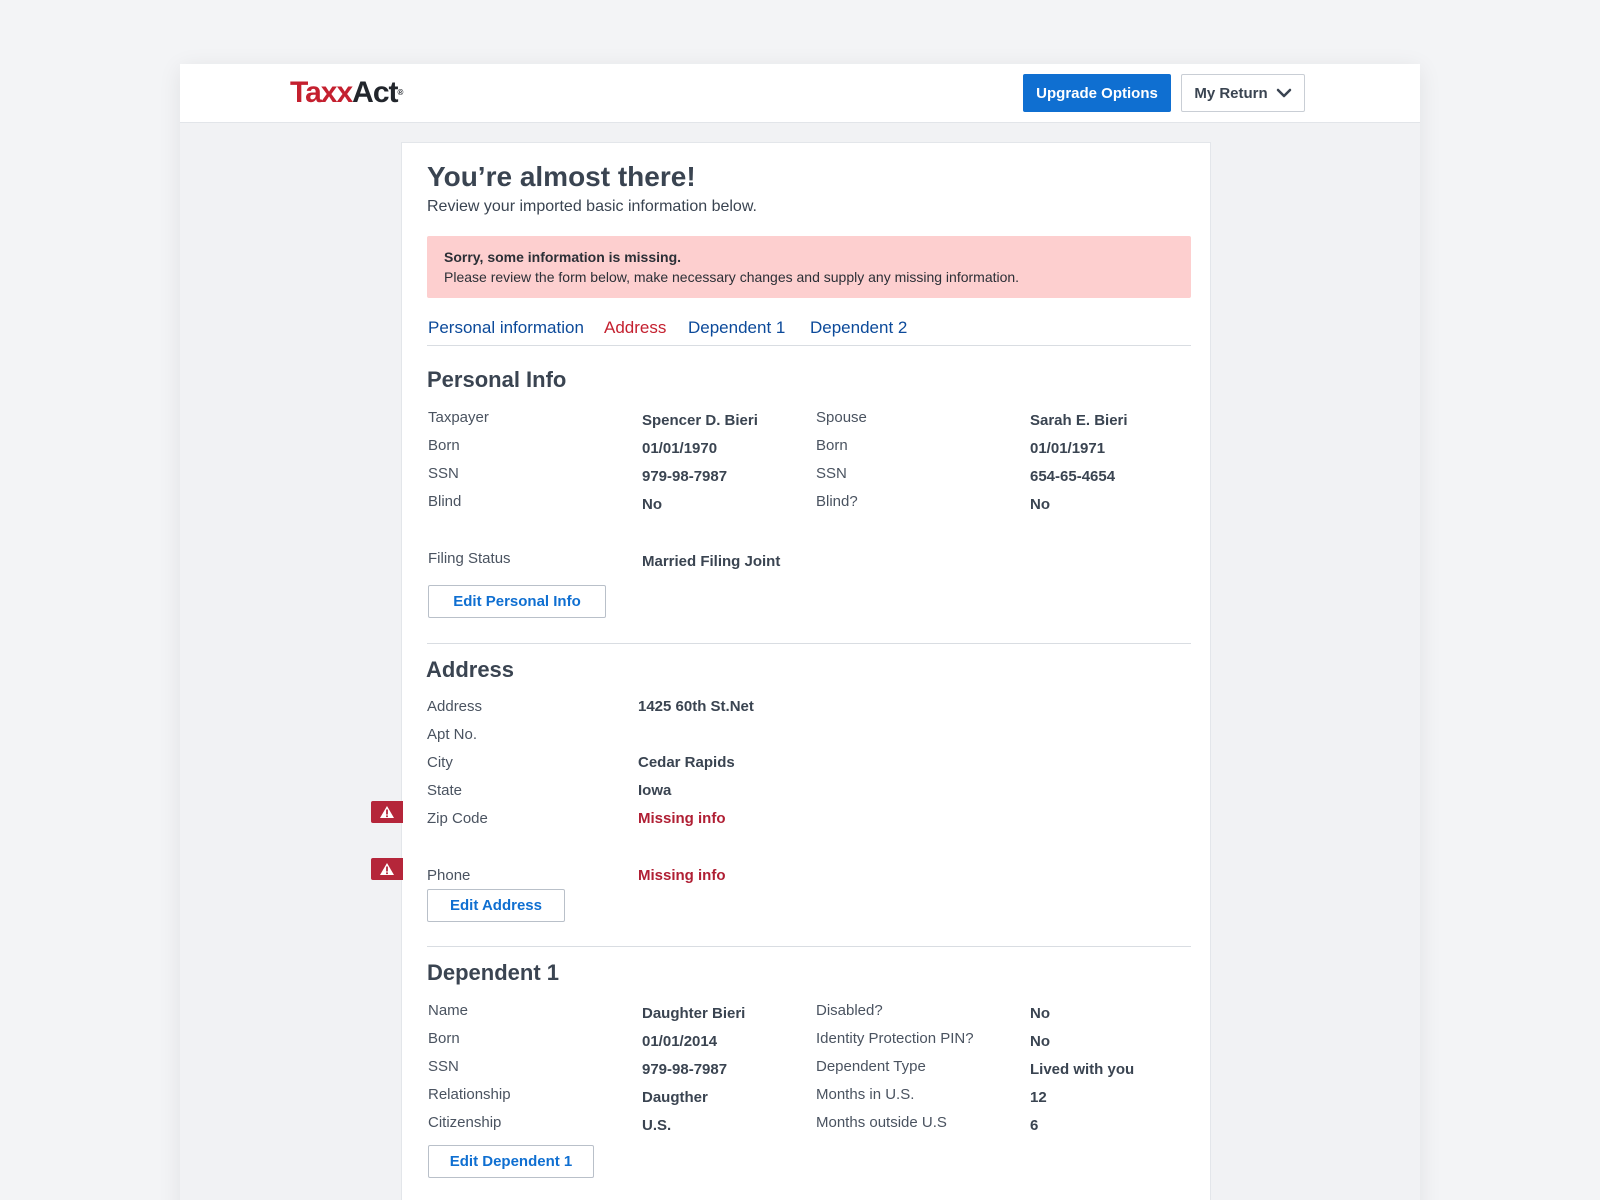 Image resolution: width=1600 pixels, height=1200 pixels. What do you see at coordinates (1040, 504) in the screenshot?
I see `spouse-blind-value: No` at bounding box center [1040, 504].